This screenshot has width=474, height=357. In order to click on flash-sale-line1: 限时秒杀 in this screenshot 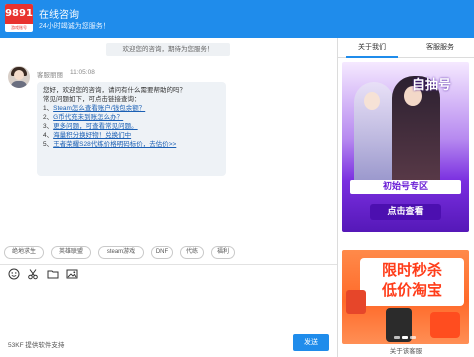, I will do `click(411, 270)`.